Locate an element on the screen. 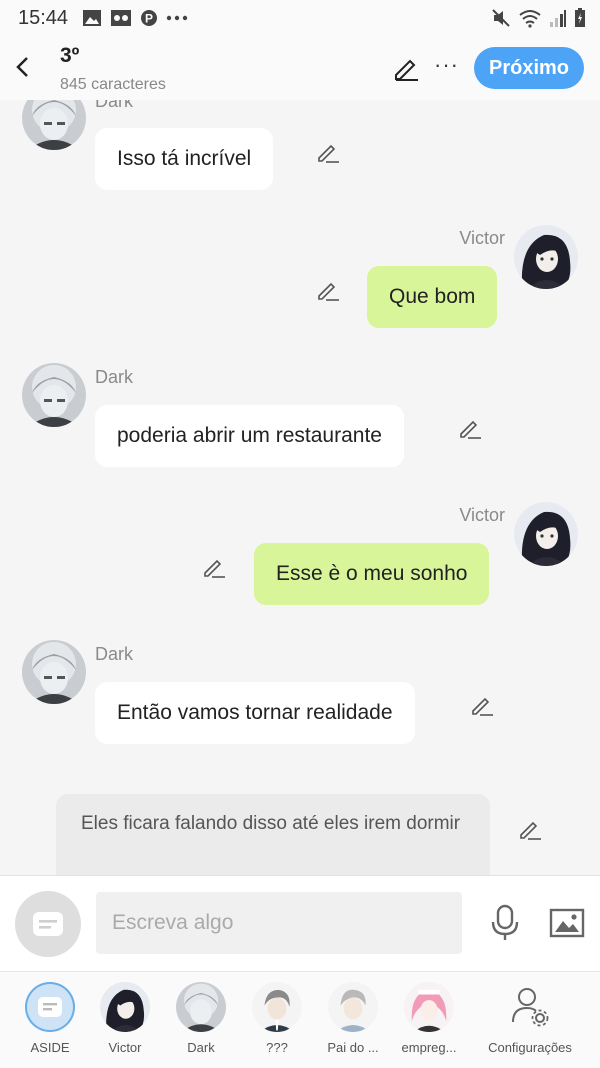 The width and height of the screenshot is (600, 1068). message-bubble: Que bom is located at coordinates (432, 297).